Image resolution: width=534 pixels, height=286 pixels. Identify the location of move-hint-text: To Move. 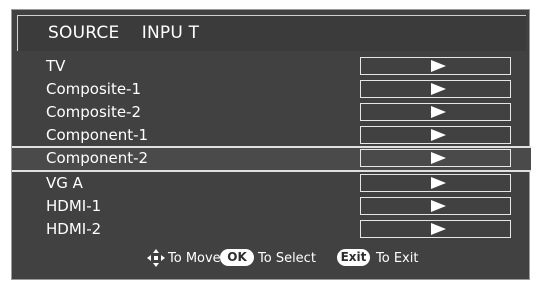
(194, 258).